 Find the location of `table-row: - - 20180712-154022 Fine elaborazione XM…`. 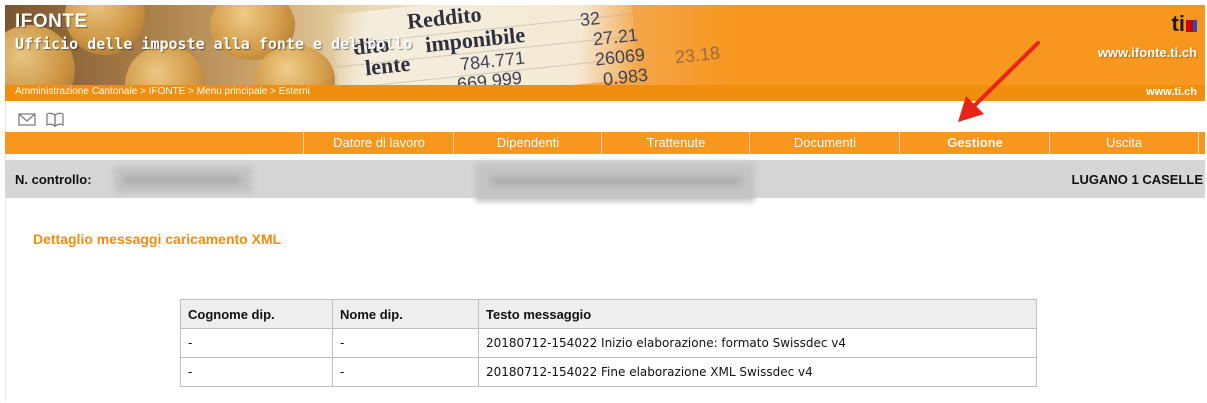

table-row: - - 20180712-154022 Fine elaborazione XM… is located at coordinates (608, 372).